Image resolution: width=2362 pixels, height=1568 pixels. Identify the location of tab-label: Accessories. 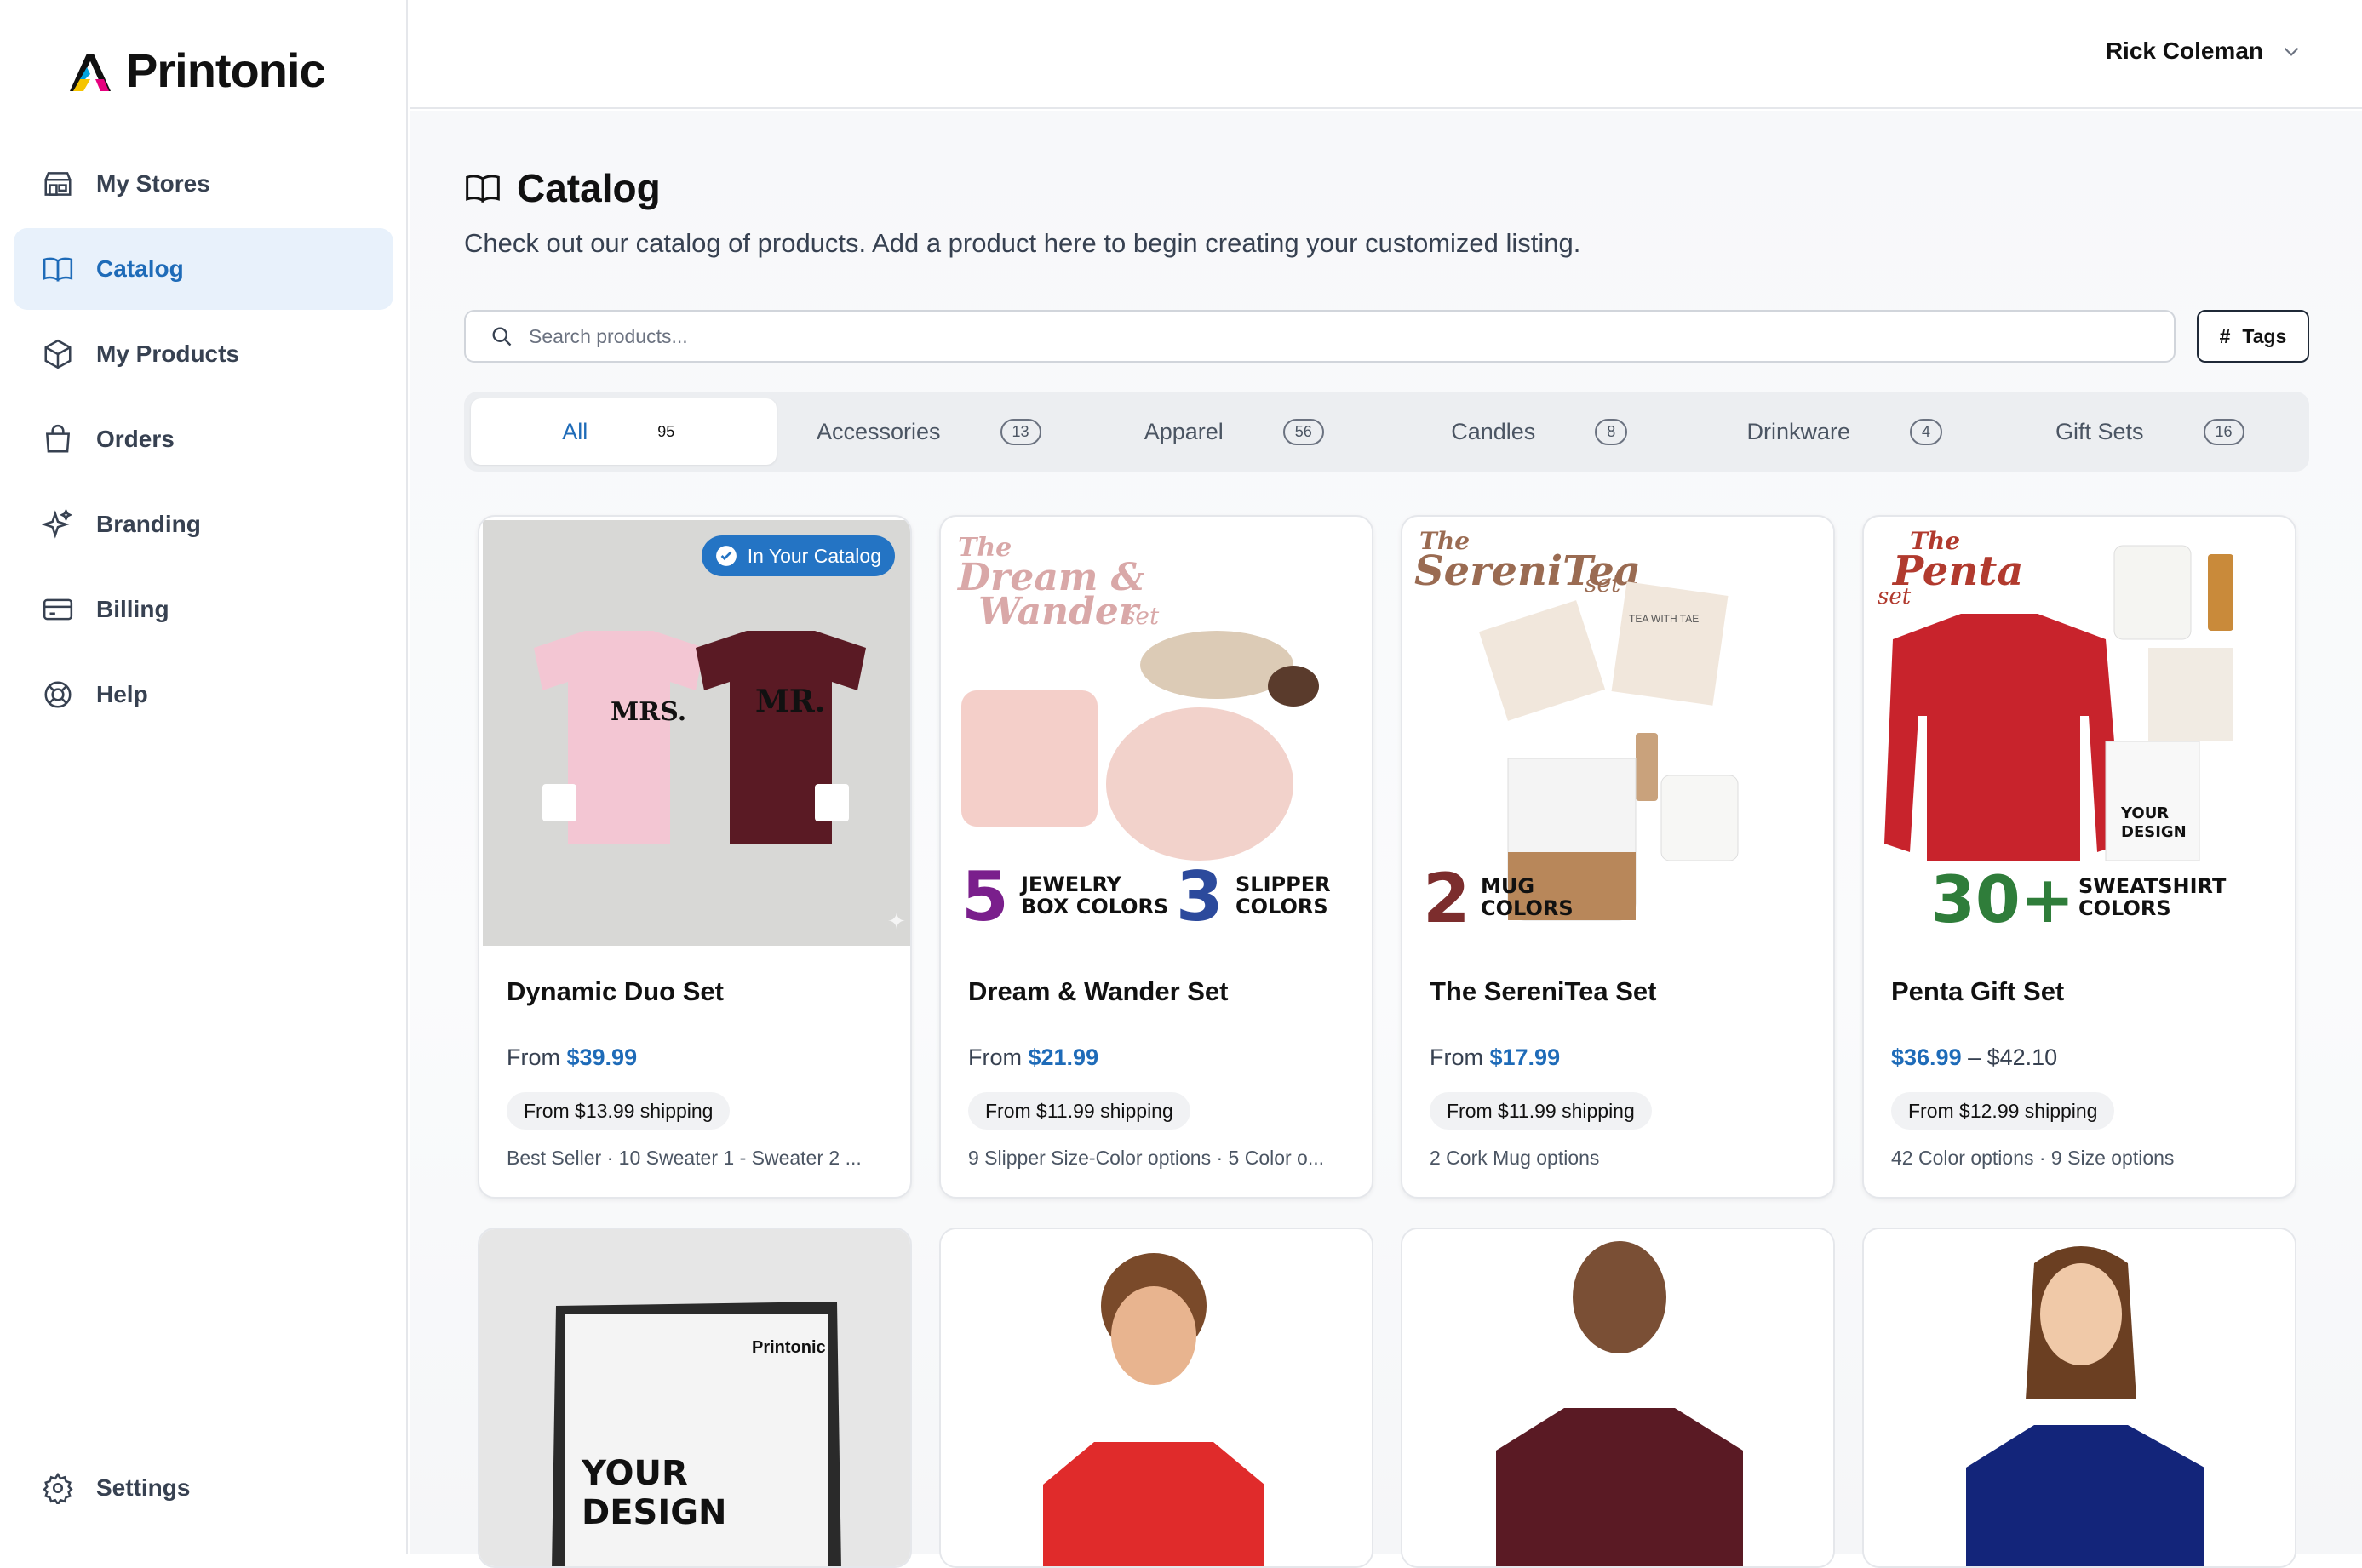
(879, 432).